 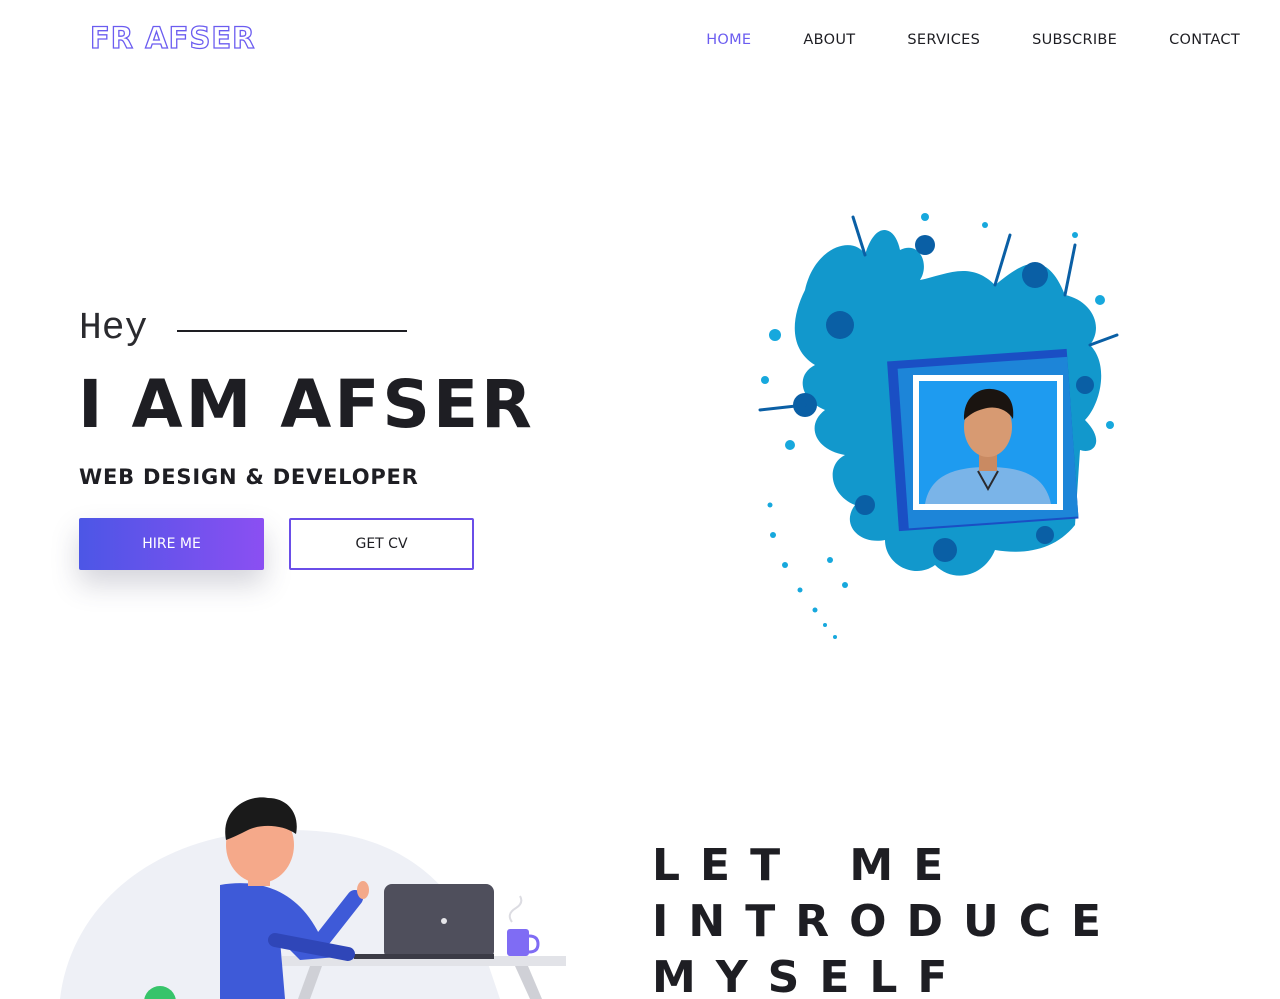 What do you see at coordinates (381, 544) in the screenshot?
I see `get-cv-button: GET CV` at bounding box center [381, 544].